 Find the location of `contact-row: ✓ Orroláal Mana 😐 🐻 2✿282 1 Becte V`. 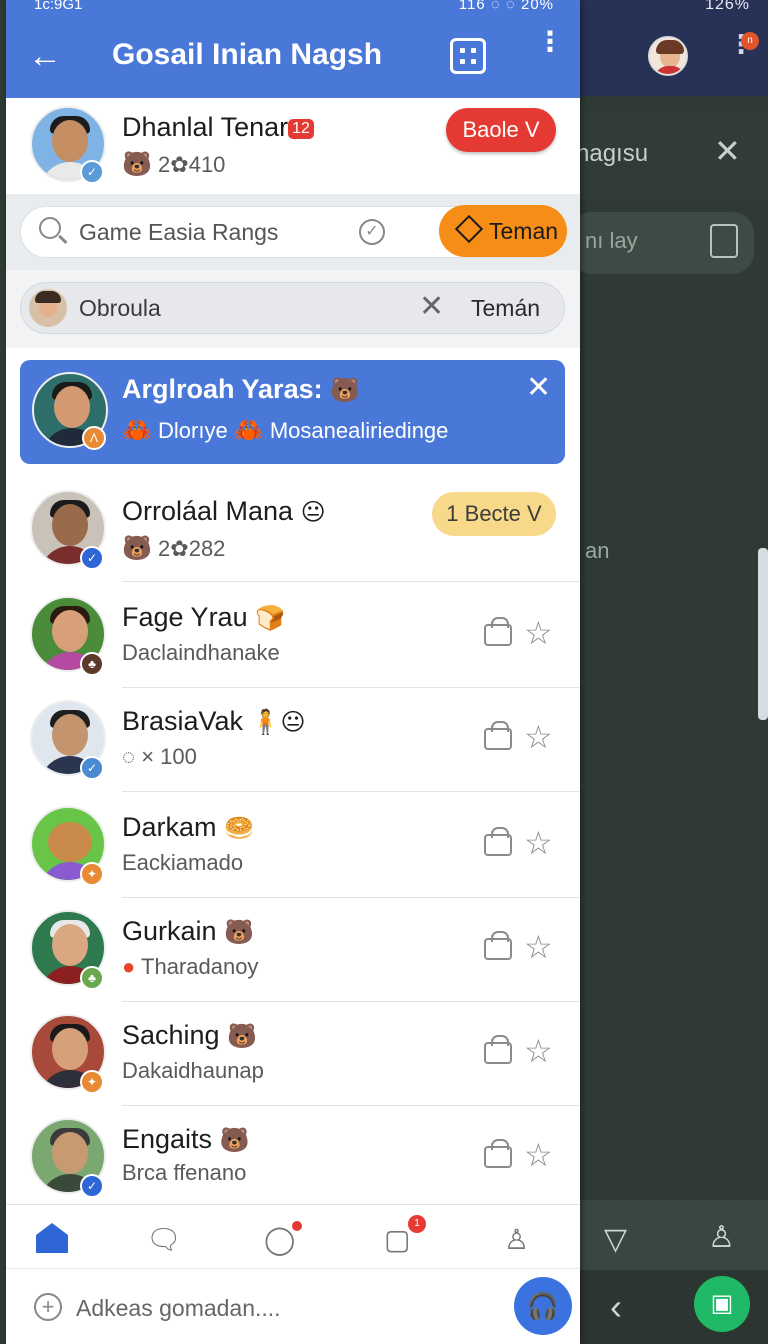

contact-row: ✓ Orroláal Mana 😐 🐻 2✿282 1 Becte V is located at coordinates (293, 530).